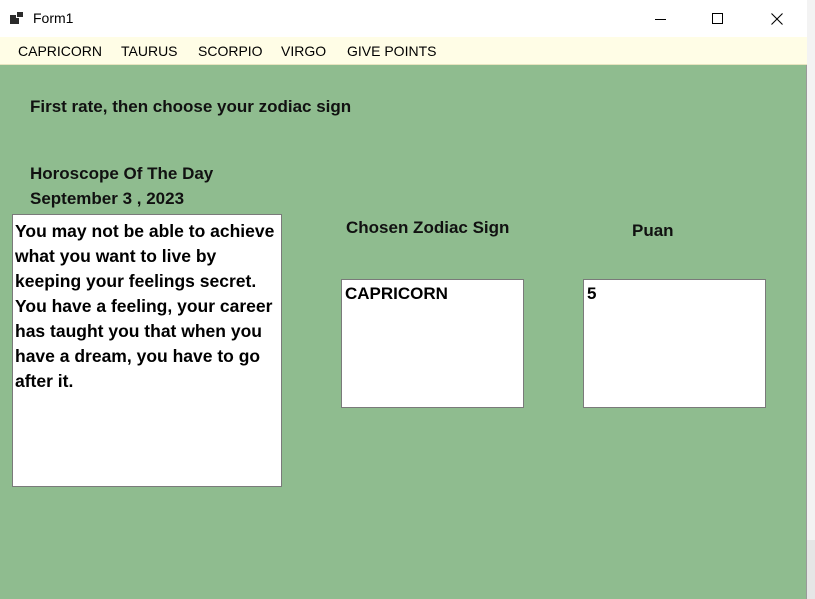  Describe the element at coordinates (53, 18) in the screenshot. I see `window-title: Form1` at that location.